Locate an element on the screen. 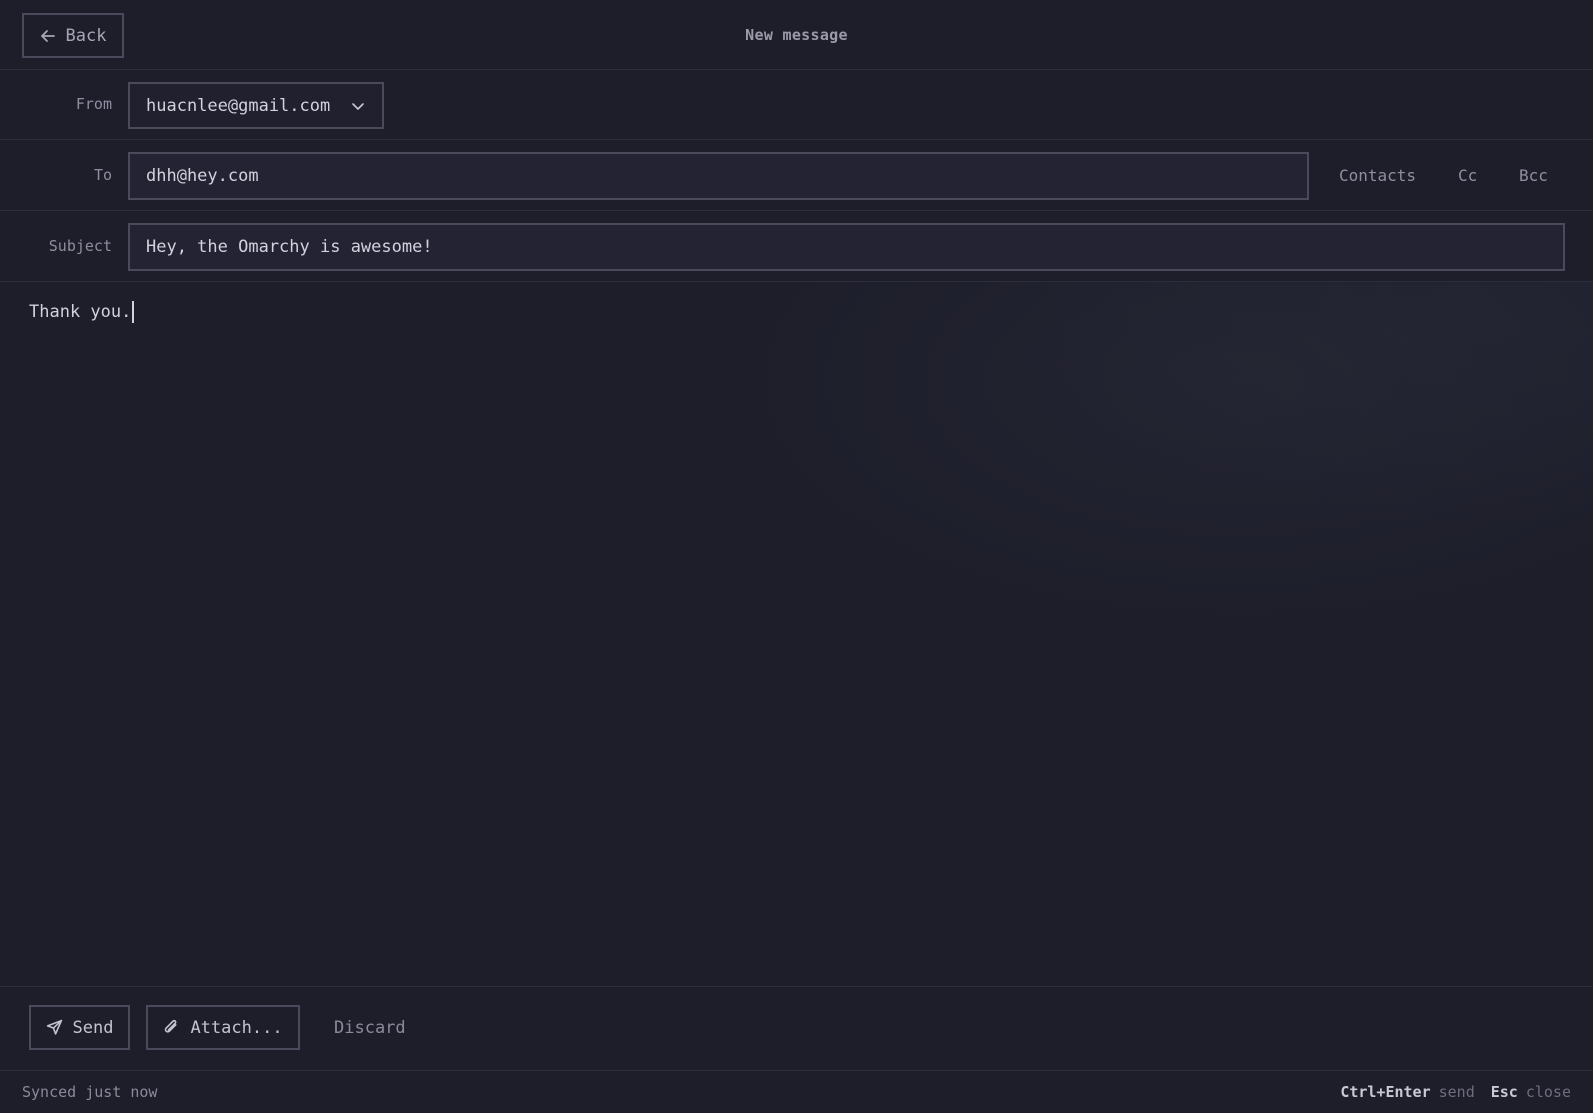 This screenshot has height=1113, width=1593. from-label: From is located at coordinates (93, 104).